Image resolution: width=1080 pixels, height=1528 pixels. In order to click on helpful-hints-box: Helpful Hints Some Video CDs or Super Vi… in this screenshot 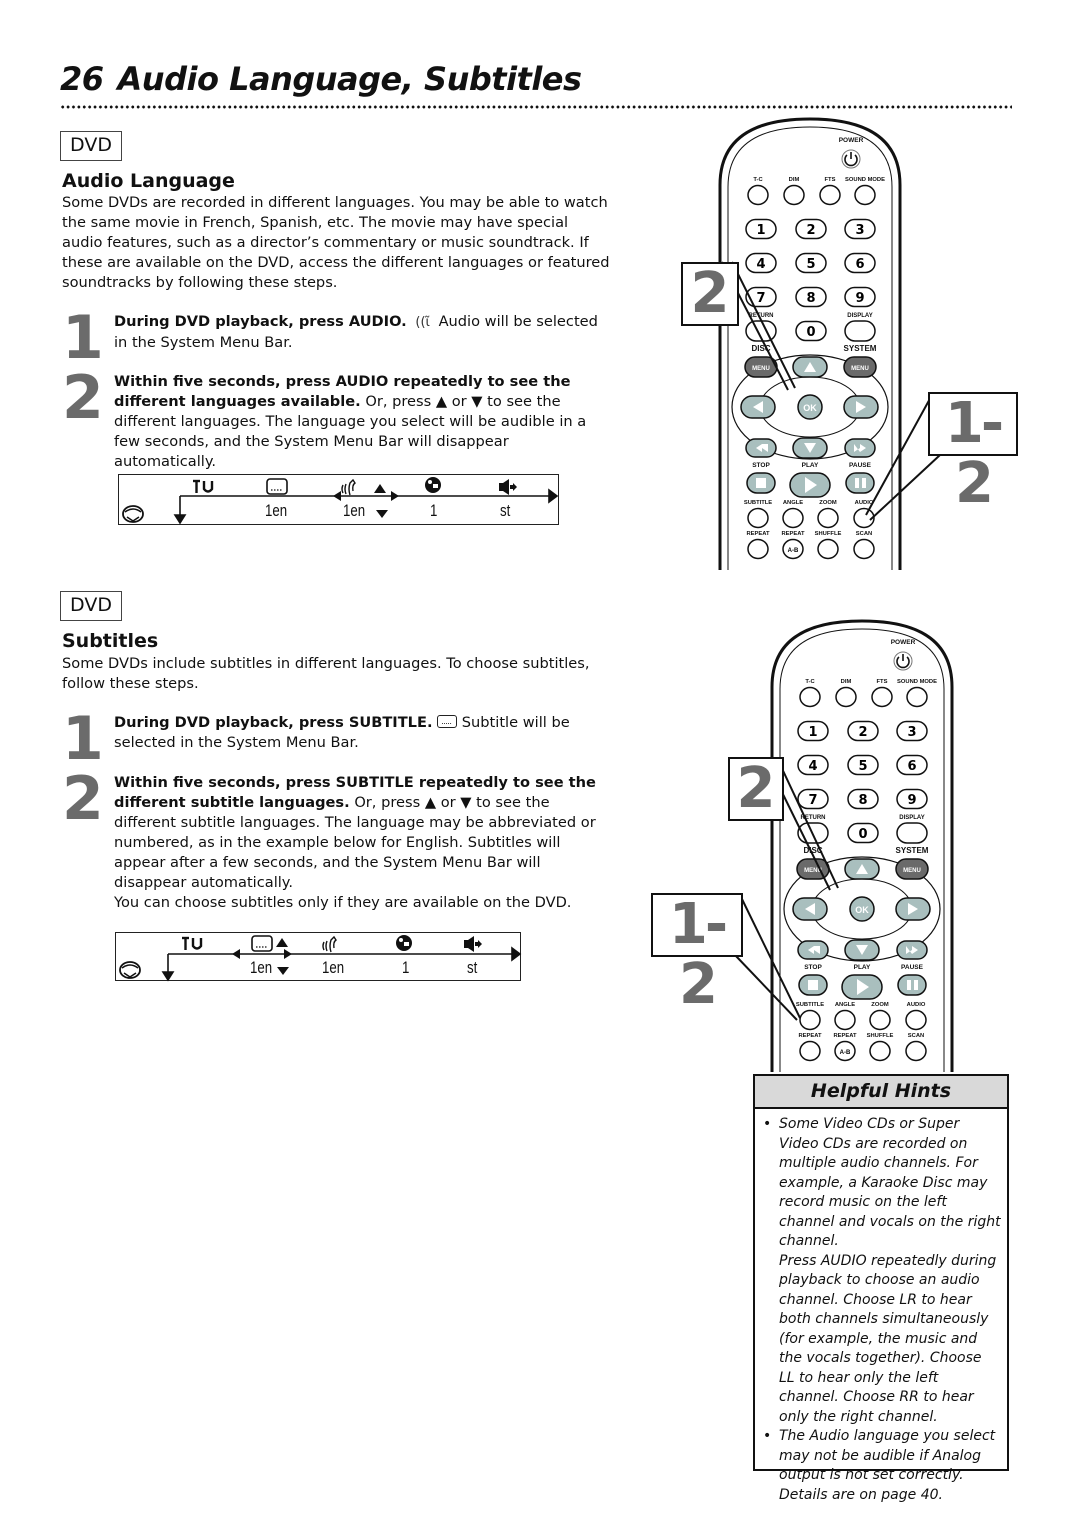, I will do `click(881, 1288)`.